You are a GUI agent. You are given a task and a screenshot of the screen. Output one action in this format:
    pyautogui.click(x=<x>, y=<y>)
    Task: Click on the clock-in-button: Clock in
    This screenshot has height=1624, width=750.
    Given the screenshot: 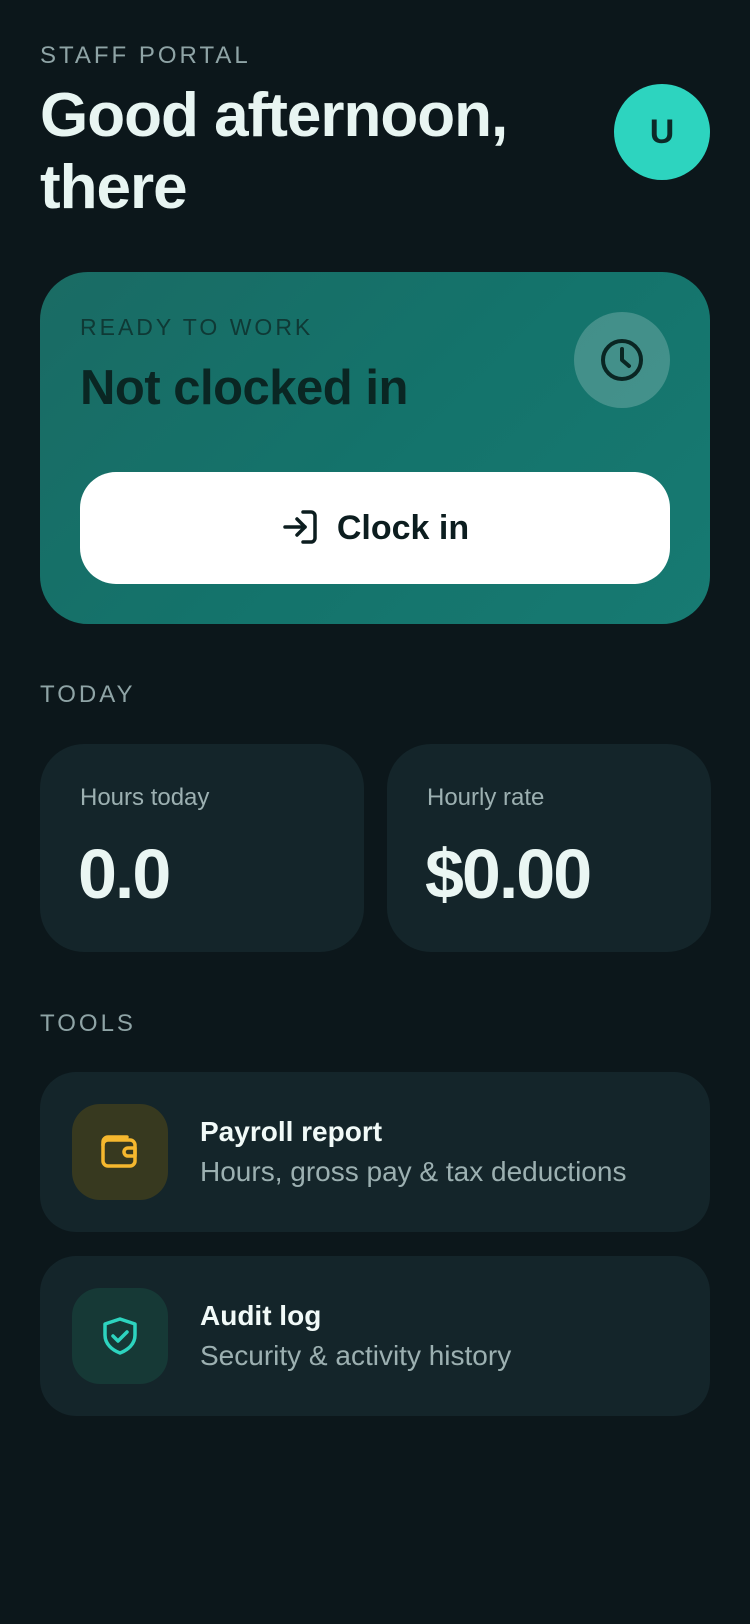 What is the action you would take?
    pyautogui.click(x=375, y=528)
    